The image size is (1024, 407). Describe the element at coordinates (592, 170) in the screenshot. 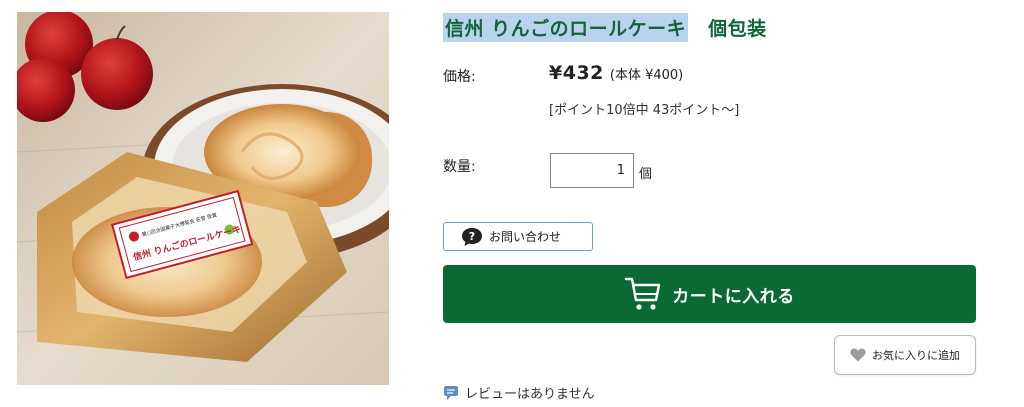

I see `quantity-input` at that location.